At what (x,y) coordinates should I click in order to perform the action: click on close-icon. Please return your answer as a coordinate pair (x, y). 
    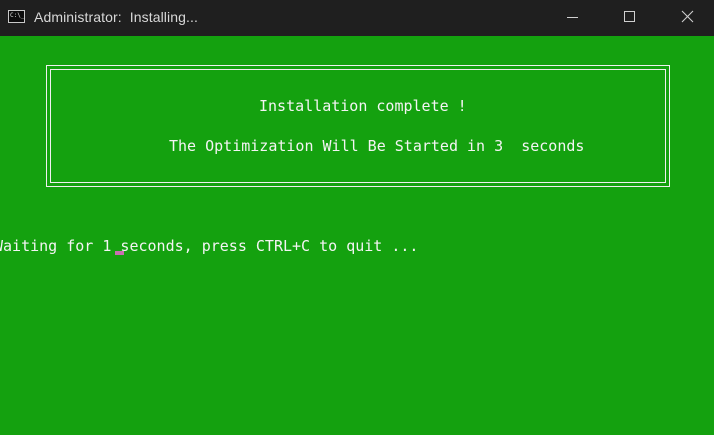
    Looking at the image, I should click on (687, 16).